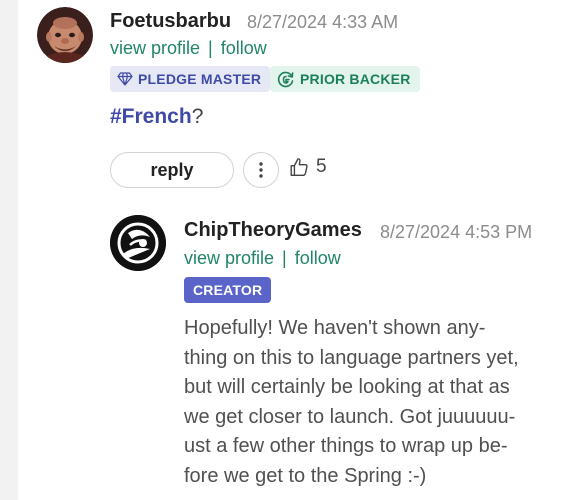 This screenshot has width=587, height=500. Describe the element at coordinates (335, 328) in the screenshot. I see `comment-text-line: Hopefully! We haven't shown any-` at that location.